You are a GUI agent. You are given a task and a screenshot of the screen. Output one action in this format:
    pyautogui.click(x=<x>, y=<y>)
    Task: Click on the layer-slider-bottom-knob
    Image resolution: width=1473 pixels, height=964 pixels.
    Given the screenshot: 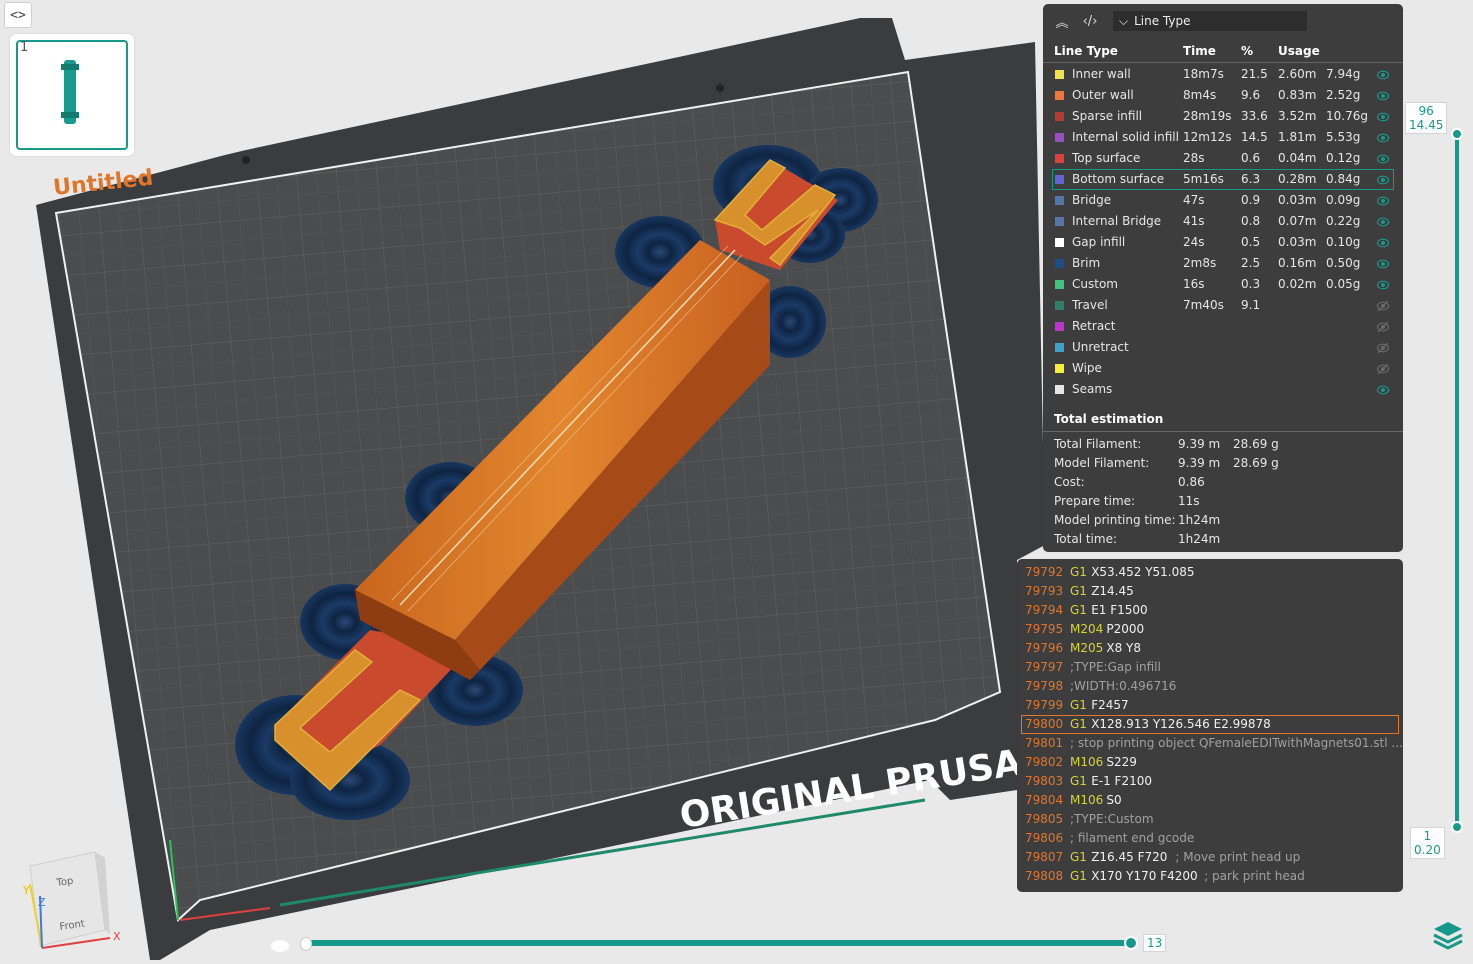 What is the action you would take?
    pyautogui.click(x=1457, y=827)
    